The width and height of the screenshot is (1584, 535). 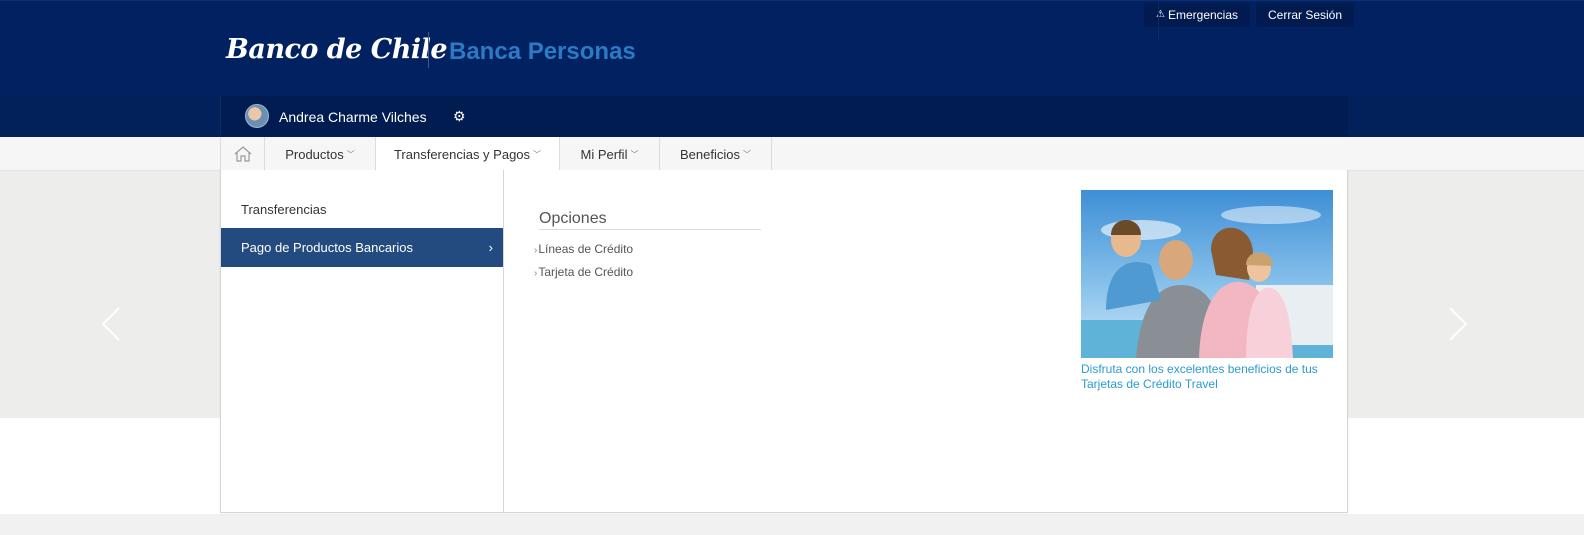 I want to click on chevron-right-icon, so click(x=1458, y=329).